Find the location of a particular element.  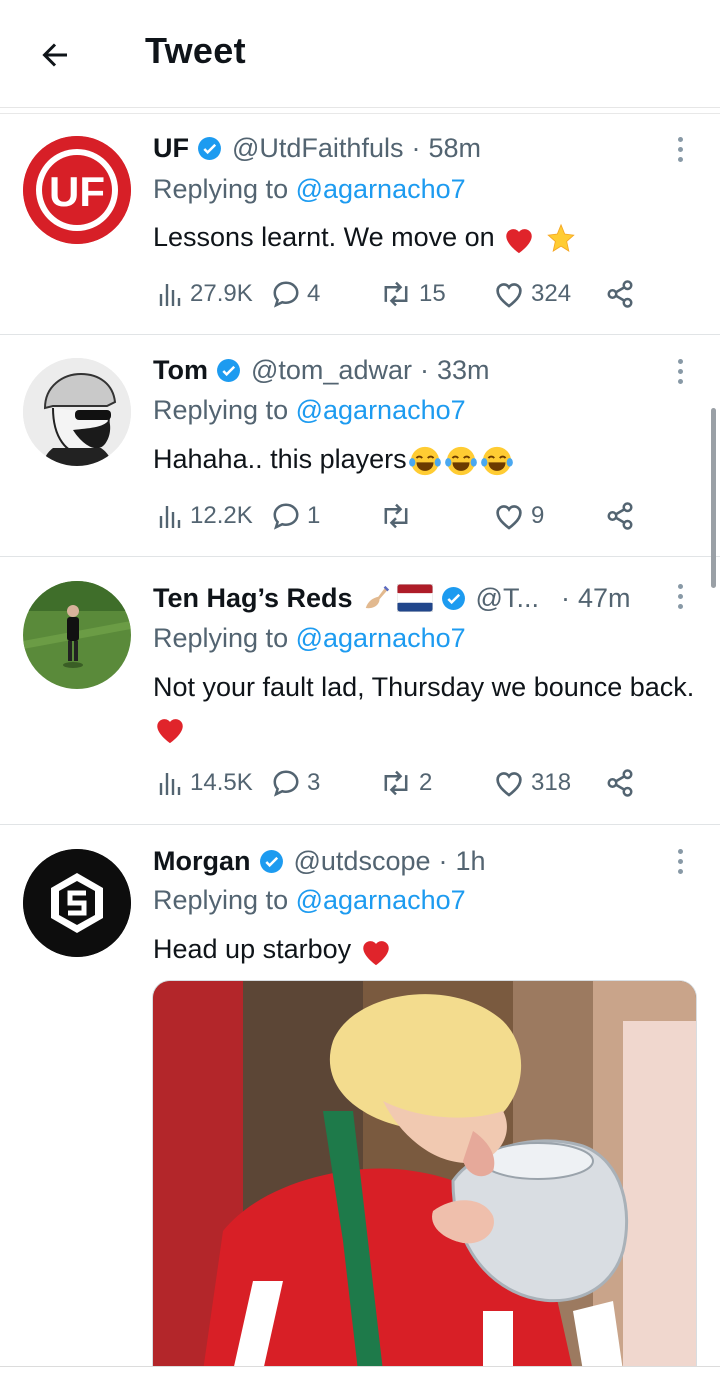

reply-button: 3 is located at coordinates (295, 783).